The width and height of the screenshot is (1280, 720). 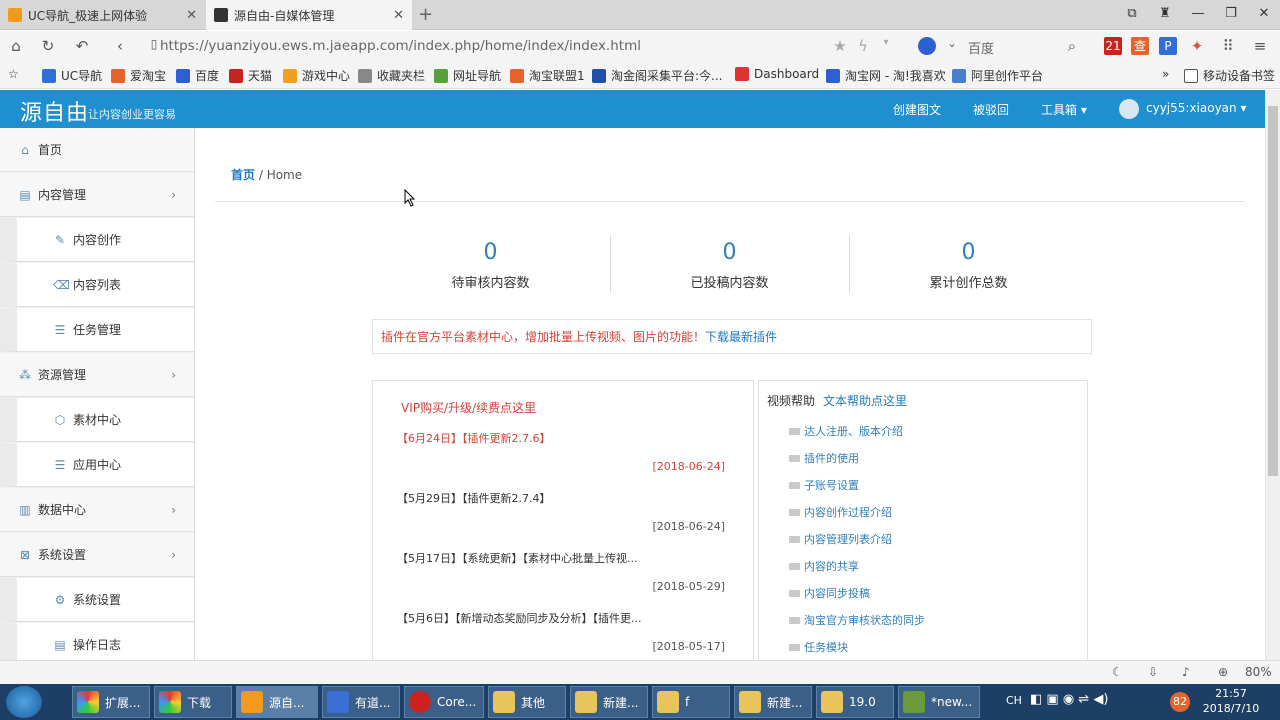 What do you see at coordinates (886, 75) in the screenshot?
I see `bookmark-item: 淘宝网 - 淘!我喜欢` at bounding box center [886, 75].